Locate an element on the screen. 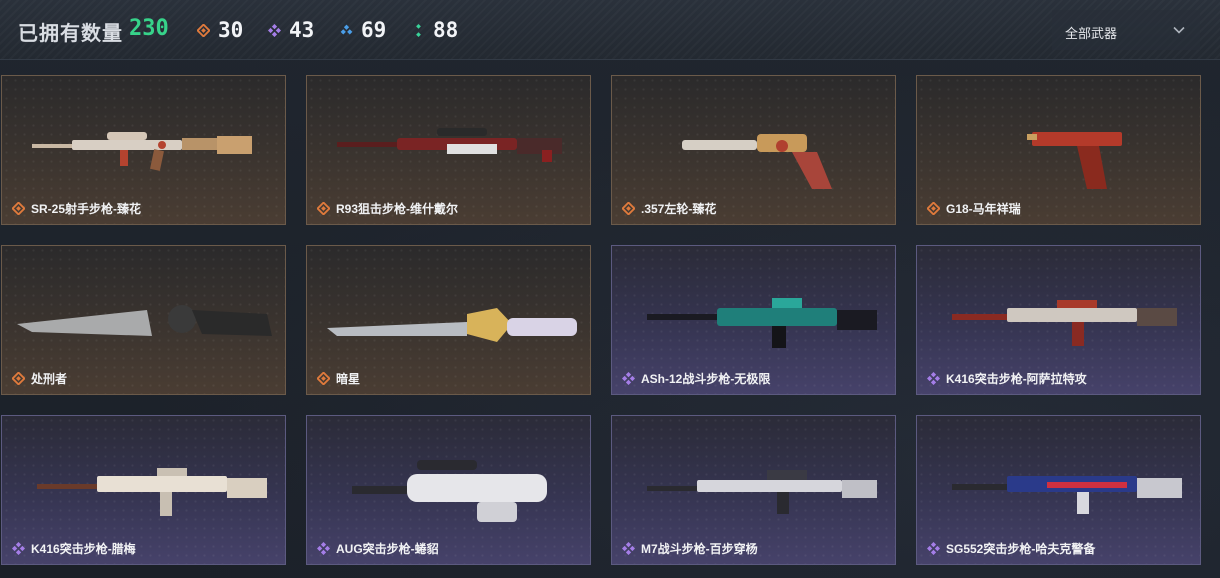  weapon-name: 处刑者 is located at coordinates (49, 378).